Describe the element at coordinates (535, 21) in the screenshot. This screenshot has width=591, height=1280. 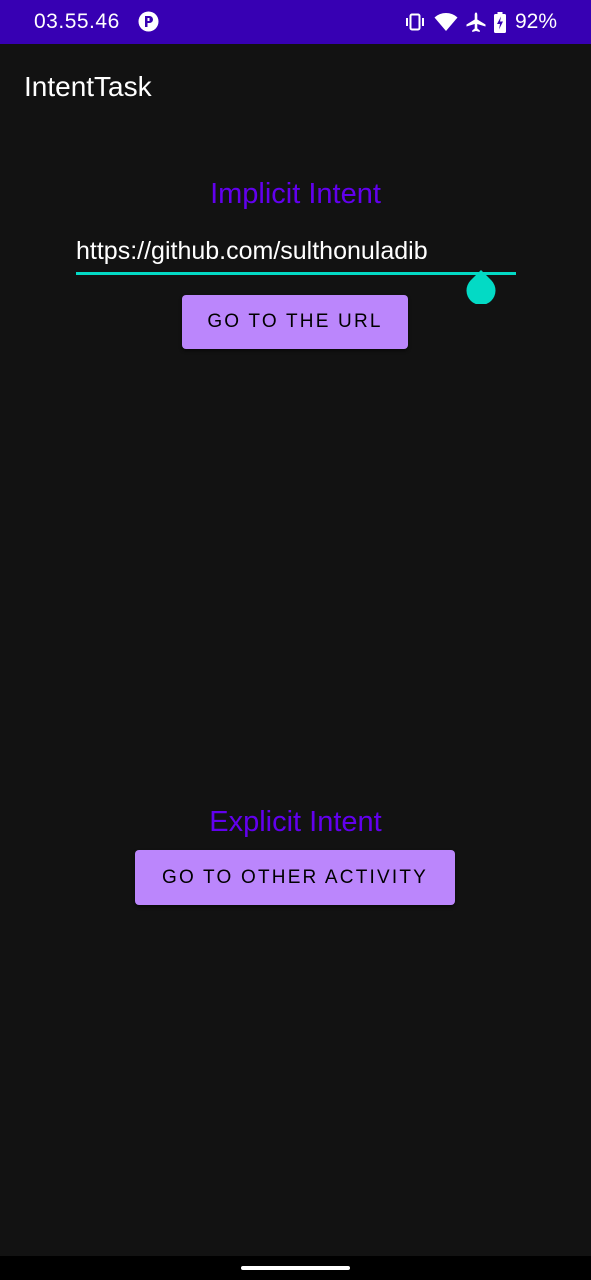
I see `battery-percent: 92%` at that location.